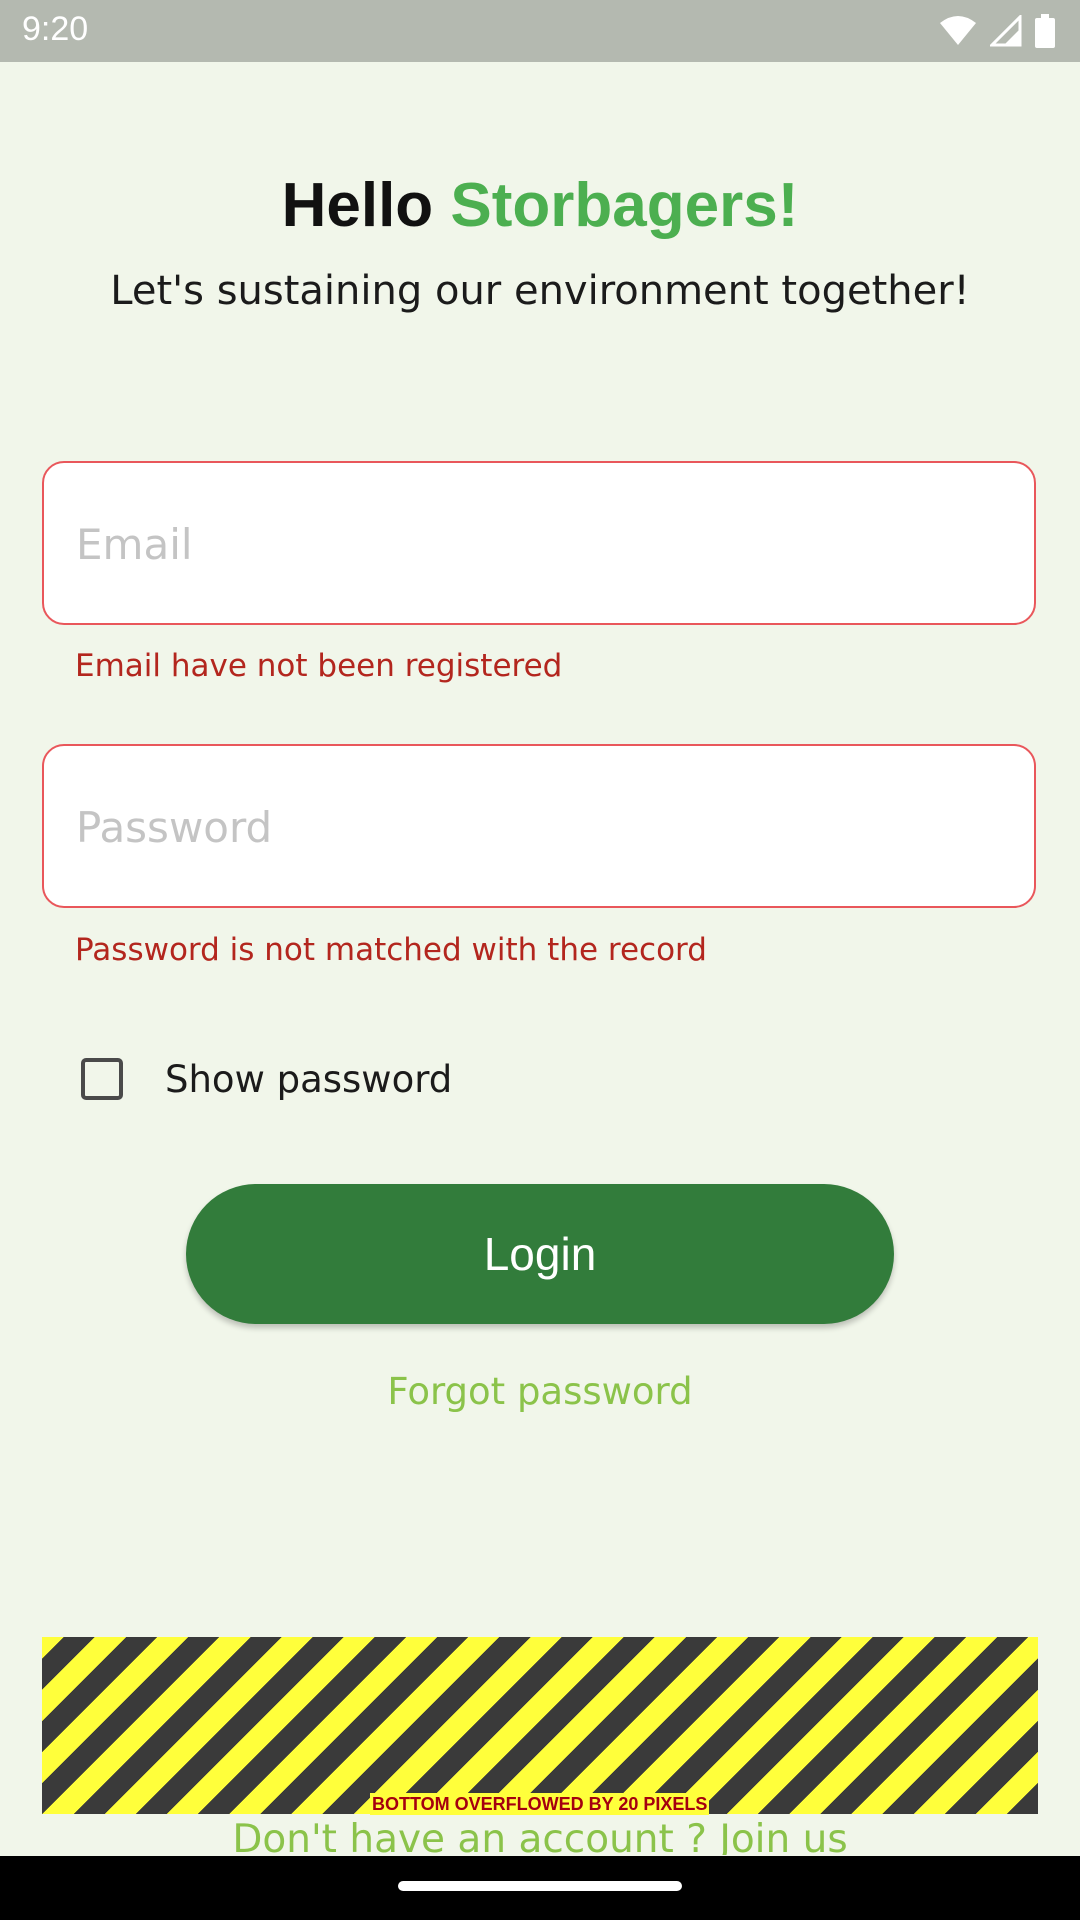 The height and width of the screenshot is (1920, 1080). What do you see at coordinates (309, 1079) in the screenshot?
I see `show-password-label: Show password` at bounding box center [309, 1079].